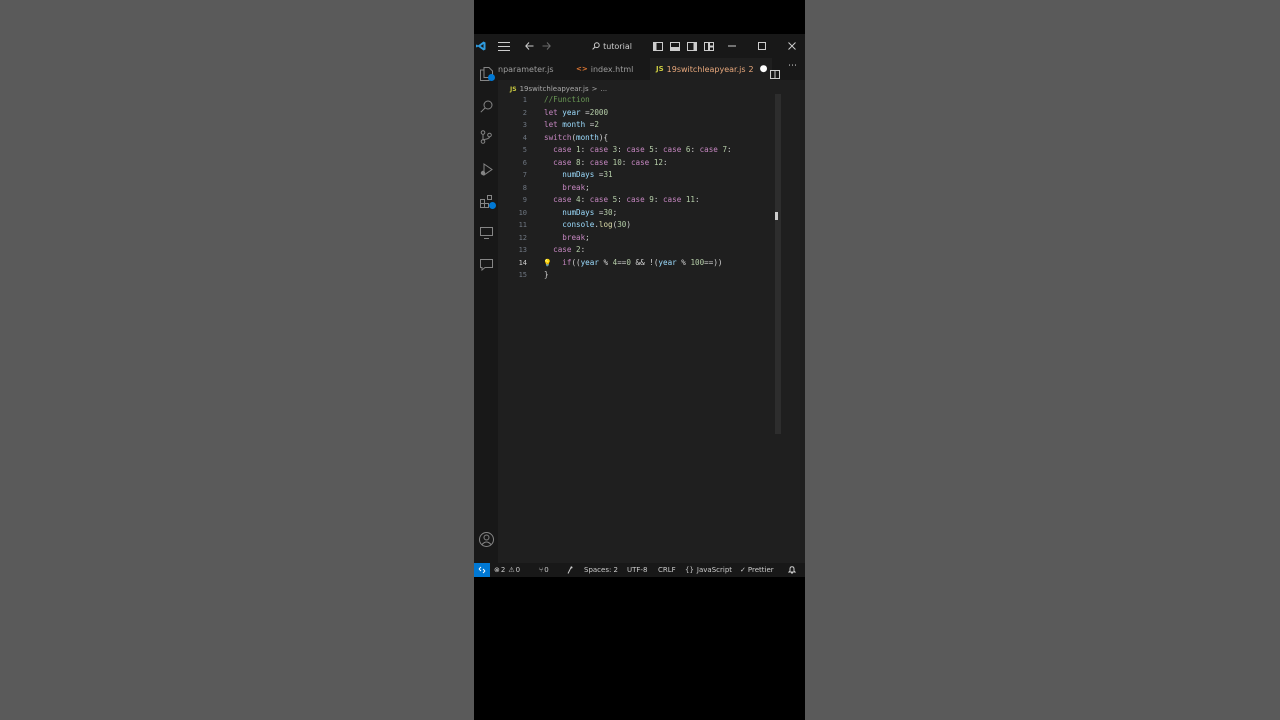 The width and height of the screenshot is (1280, 720). I want to click on line-number: 9, so click(524, 200).